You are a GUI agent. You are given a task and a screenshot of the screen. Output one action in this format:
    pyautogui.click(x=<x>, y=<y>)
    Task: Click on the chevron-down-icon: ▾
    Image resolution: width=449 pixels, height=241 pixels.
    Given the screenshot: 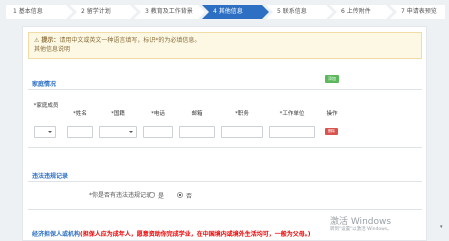 What is the action you would take?
    pyautogui.click(x=442, y=228)
    